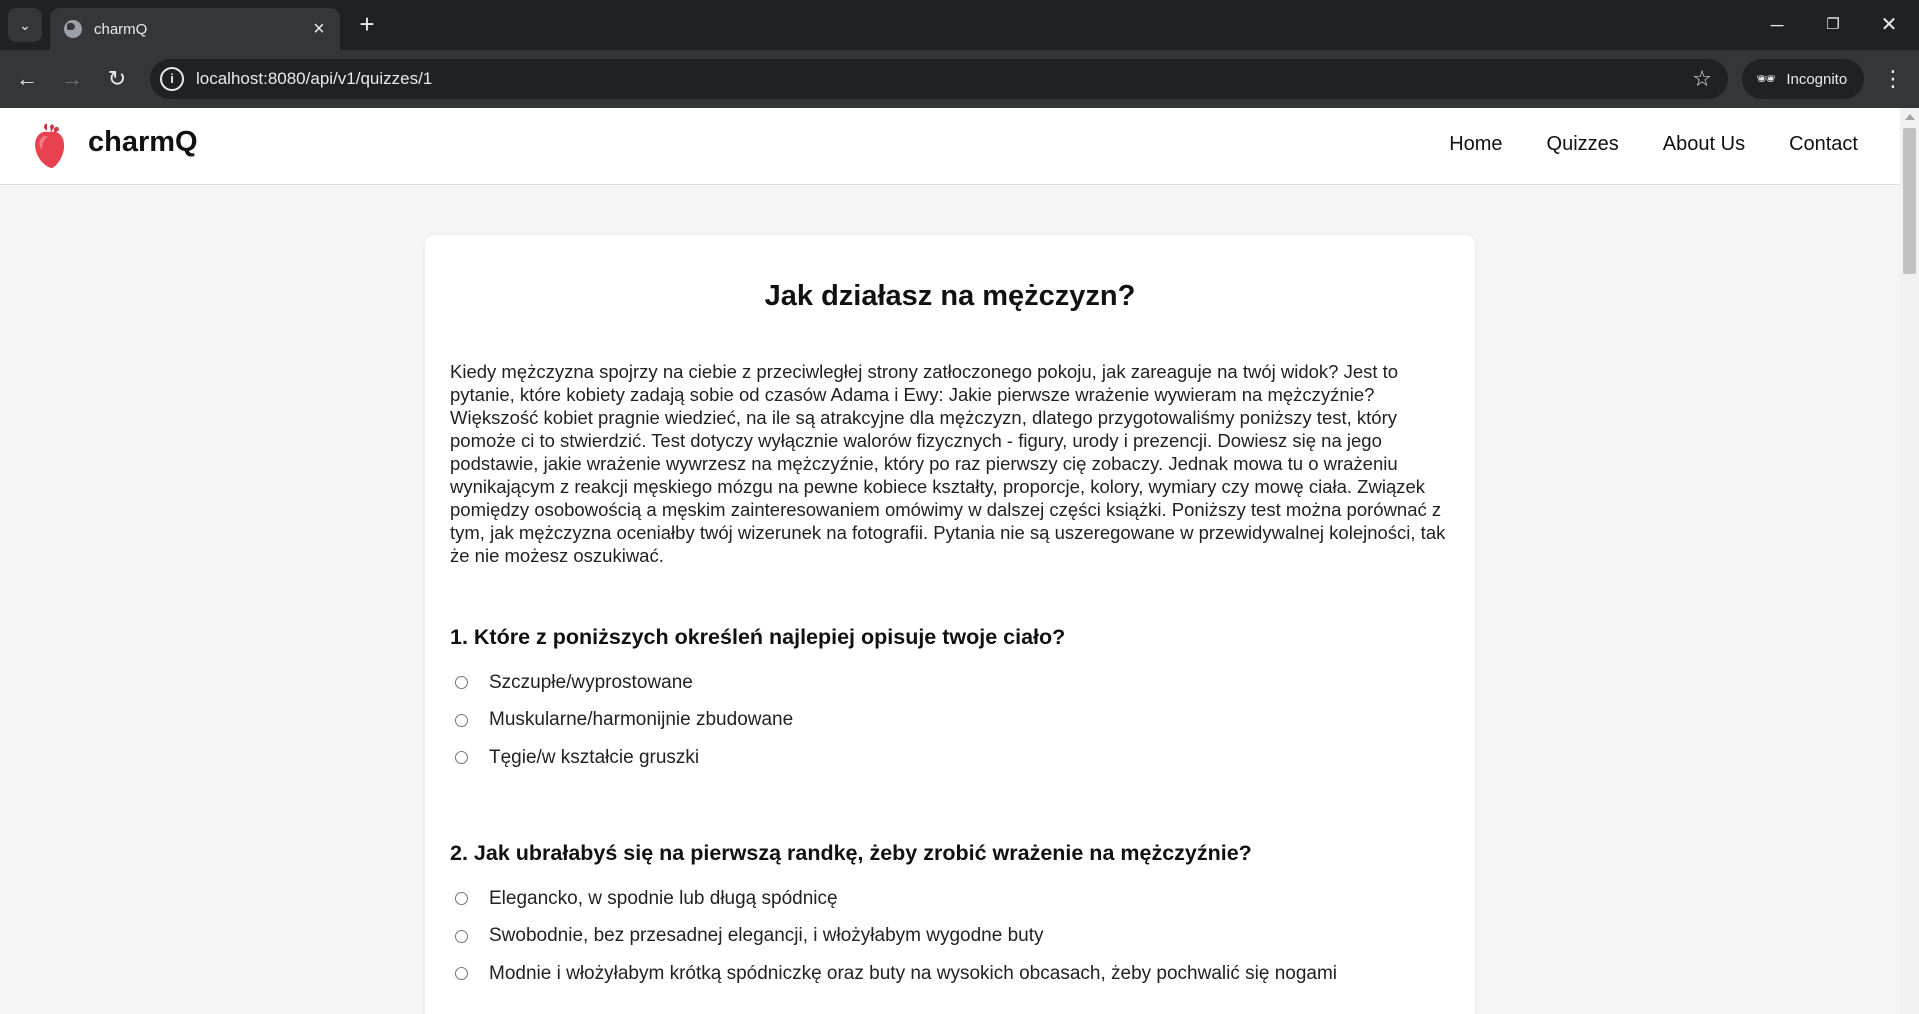 This screenshot has height=1014, width=1919. What do you see at coordinates (314, 79) in the screenshot?
I see `url-text: localhost:8080/api/v1/quizzes/1` at bounding box center [314, 79].